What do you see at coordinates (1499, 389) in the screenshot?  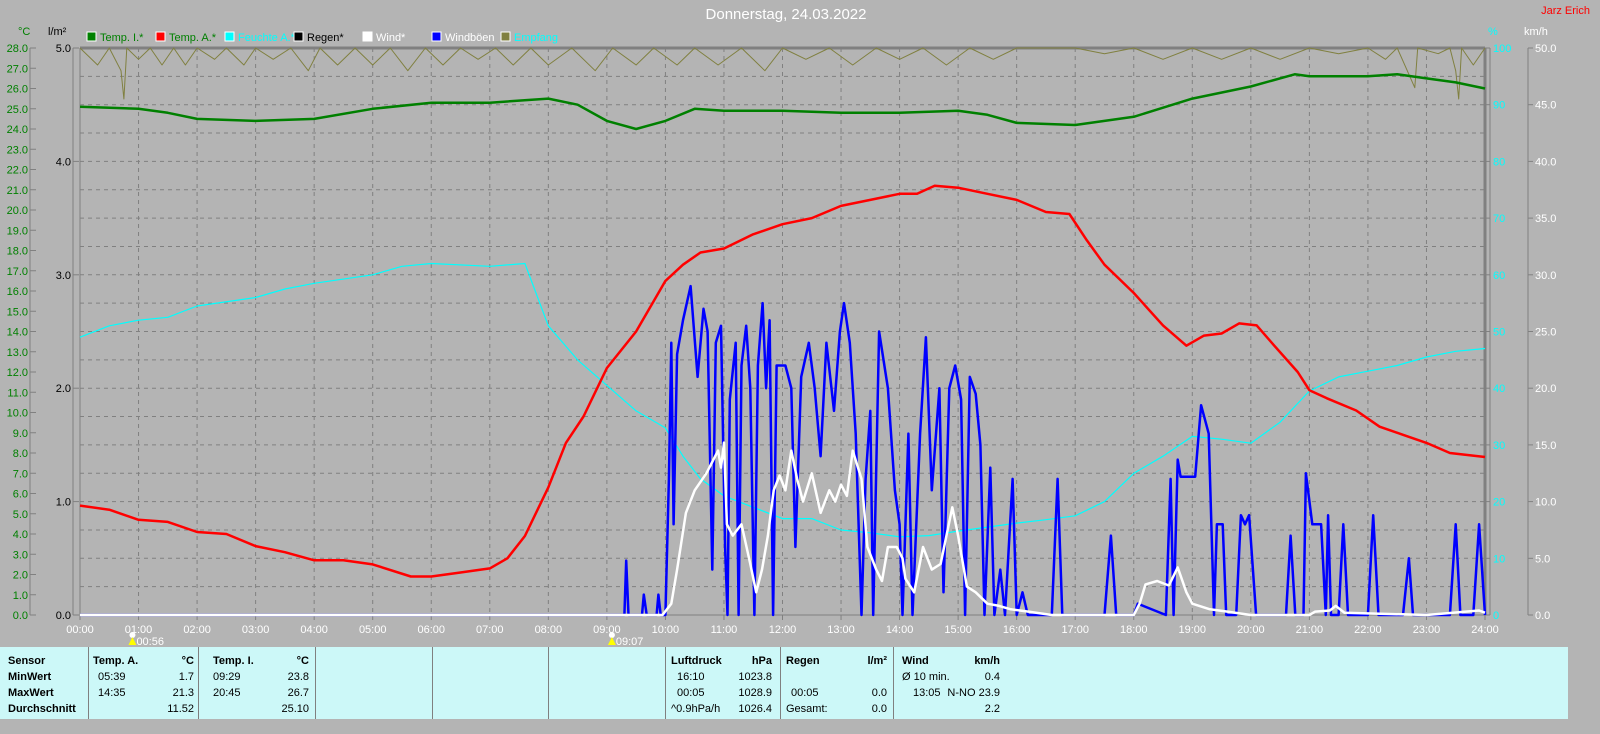 I see `humidity-tick-label: 40` at bounding box center [1499, 389].